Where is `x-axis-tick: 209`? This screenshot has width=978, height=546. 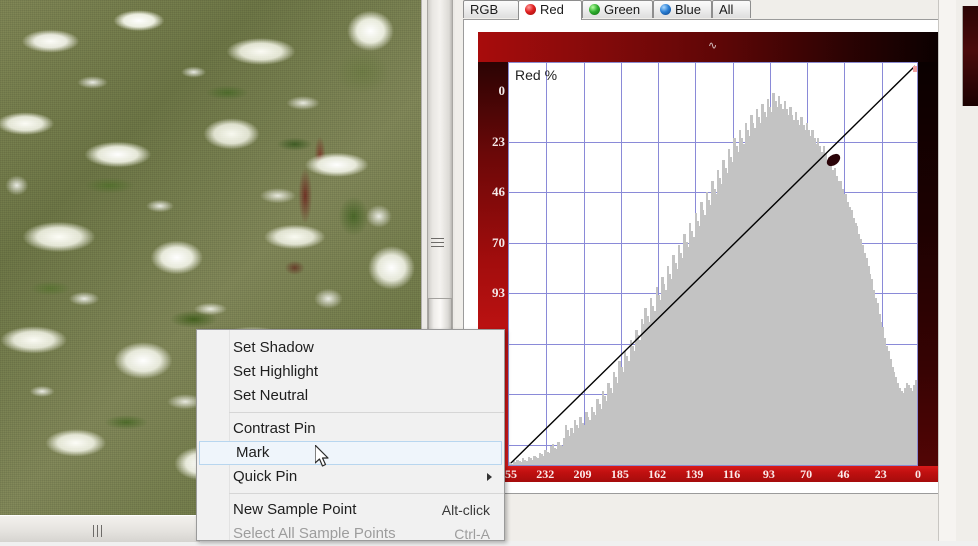
x-axis-tick: 209 is located at coordinates (582, 474).